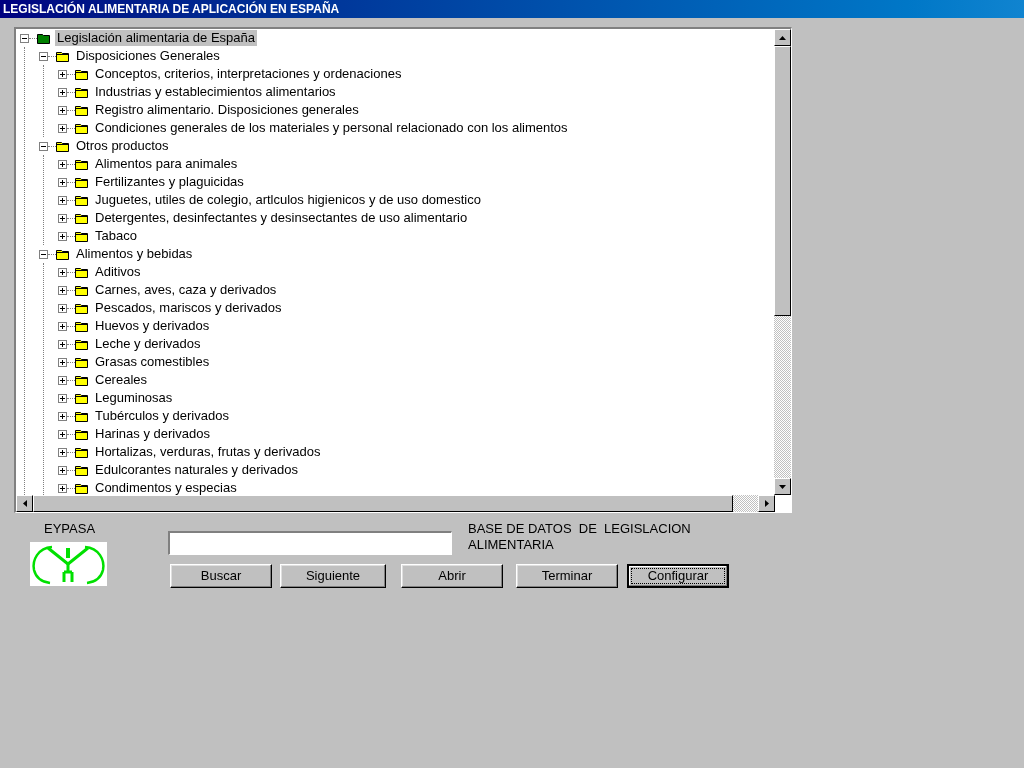  What do you see at coordinates (331, 128) in the screenshot?
I see `tree-item: Condiciones generales de los materiales y personal relacionado con los alimentos` at bounding box center [331, 128].